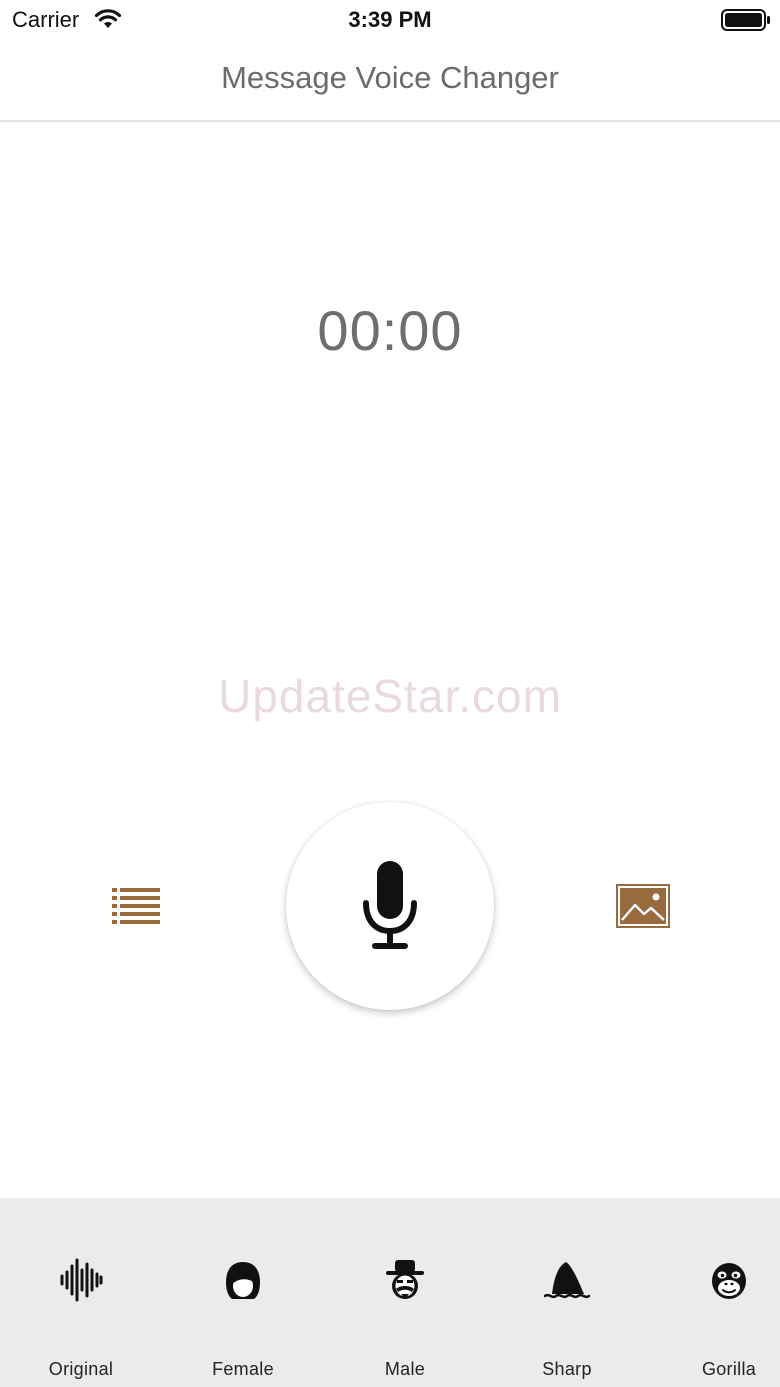 This screenshot has width=780, height=1387. I want to click on effect-original: Original, so click(81, 1292).